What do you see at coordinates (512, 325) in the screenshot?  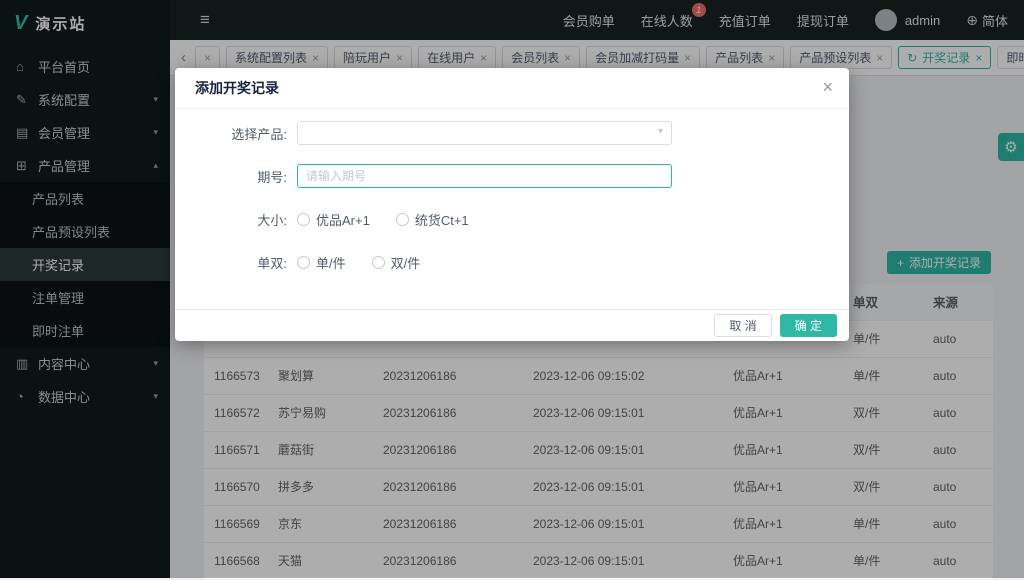 I see `modal-footer: 取 消 确 定` at bounding box center [512, 325].